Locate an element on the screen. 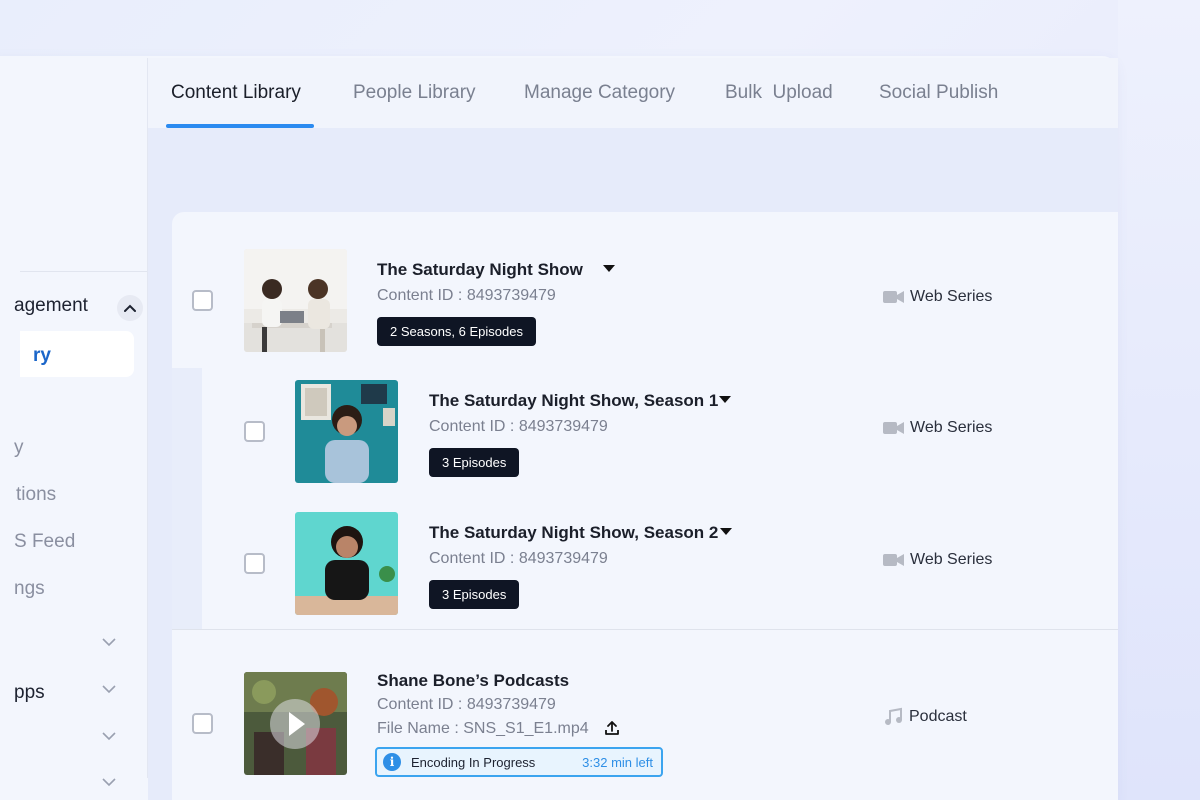 Image resolution: width=1200 pixels, height=800 pixels. chevron-up-icon is located at coordinates (130, 308).